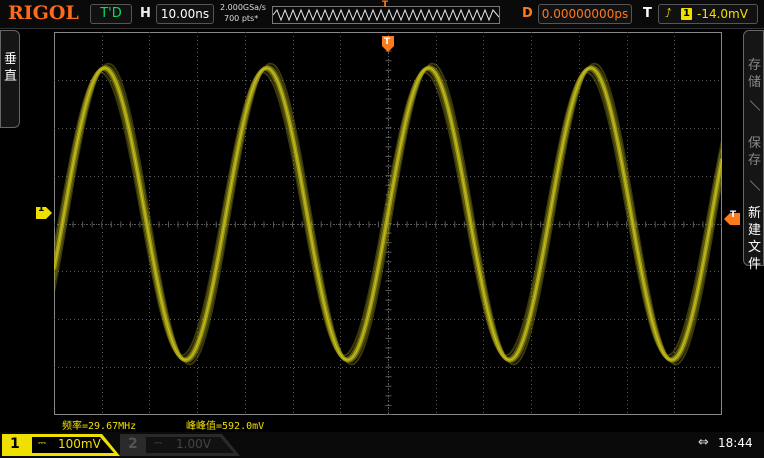 Image resolution: width=764 pixels, height=458 pixels. I want to click on rigol-logo: RIGOL, so click(43, 13).